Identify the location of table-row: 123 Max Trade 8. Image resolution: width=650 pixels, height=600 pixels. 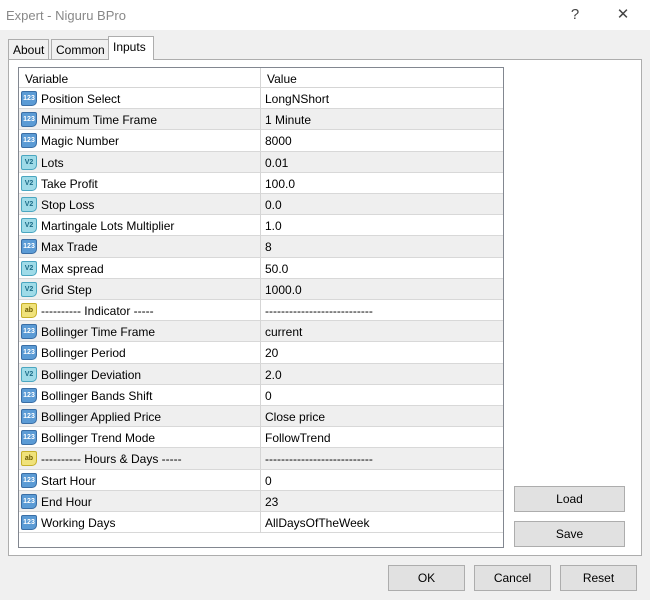
(261, 247).